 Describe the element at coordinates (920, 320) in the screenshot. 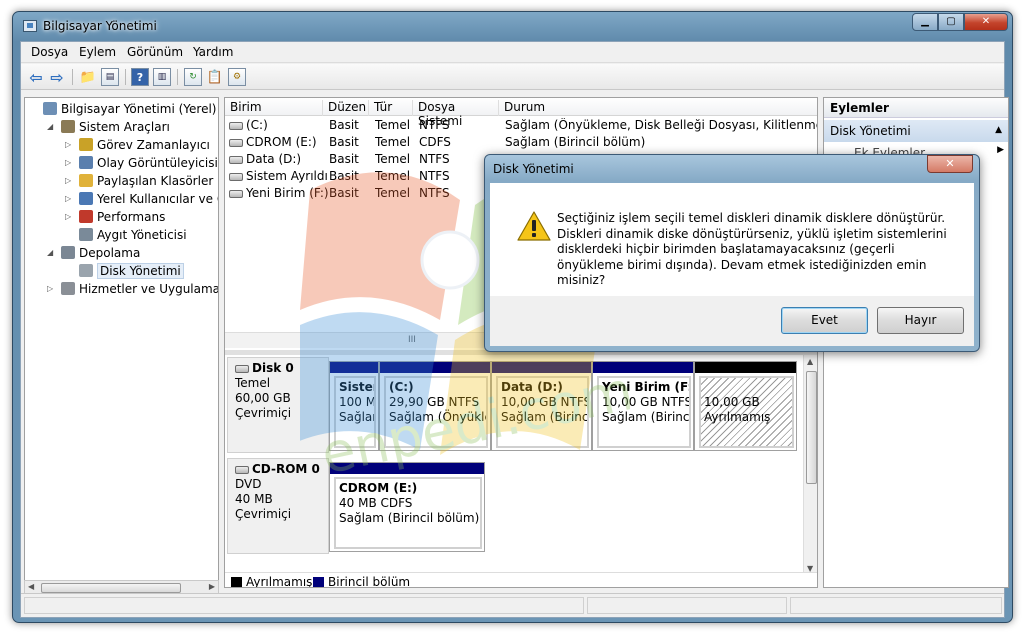

I see `no-button: Hayır` at that location.